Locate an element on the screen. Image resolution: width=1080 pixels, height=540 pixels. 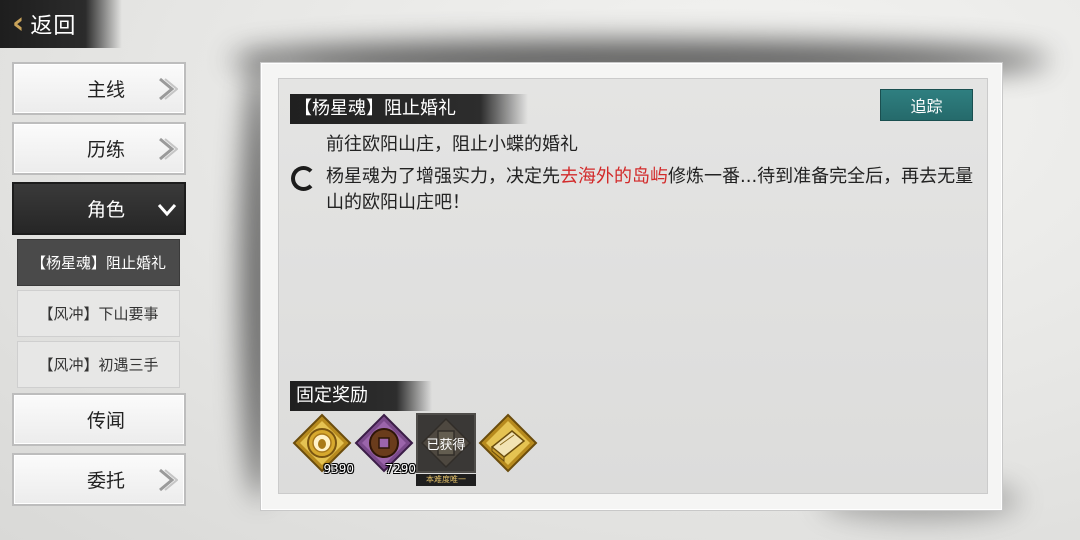
sub-item-quest: 【风冲】初遇三手 is located at coordinates (98, 364).